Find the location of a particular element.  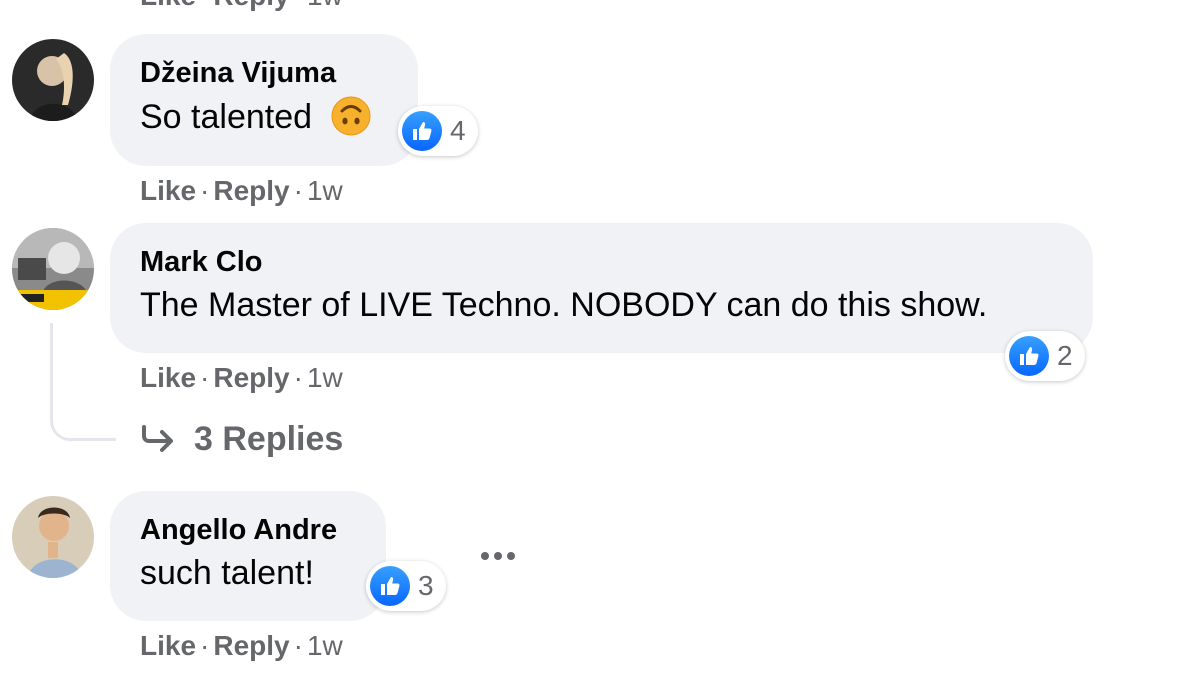

comment-author: Džeina Vijuma is located at coordinates (264, 73).